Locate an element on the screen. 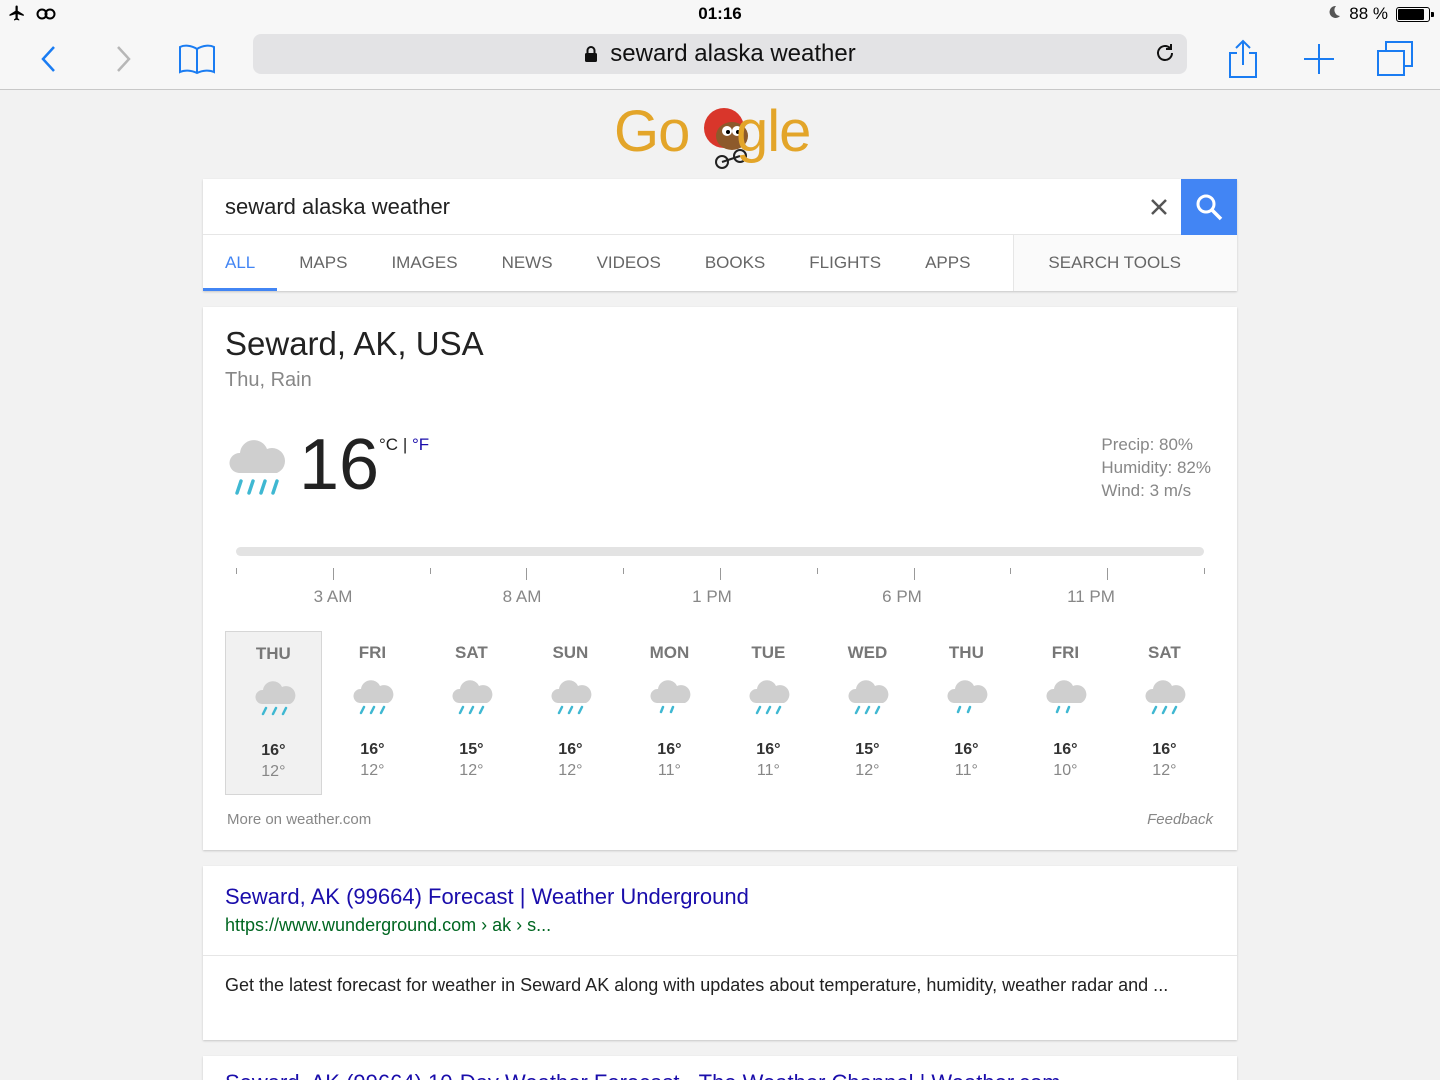  forecast-day: WED 15° 12° is located at coordinates (867, 713).